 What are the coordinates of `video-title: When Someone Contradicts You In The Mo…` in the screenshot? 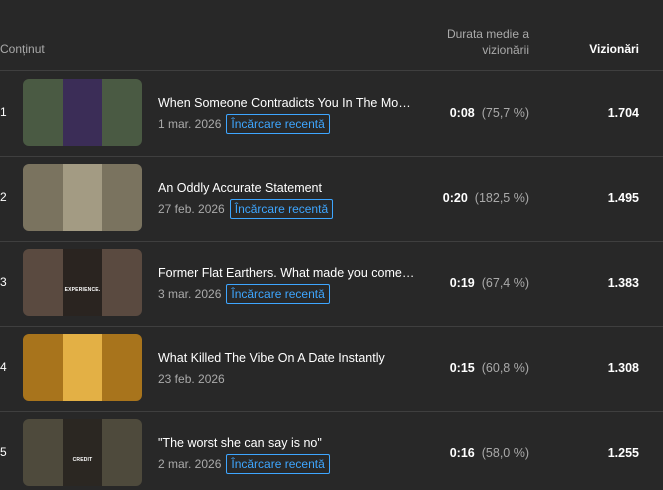 It's located at (289, 103).